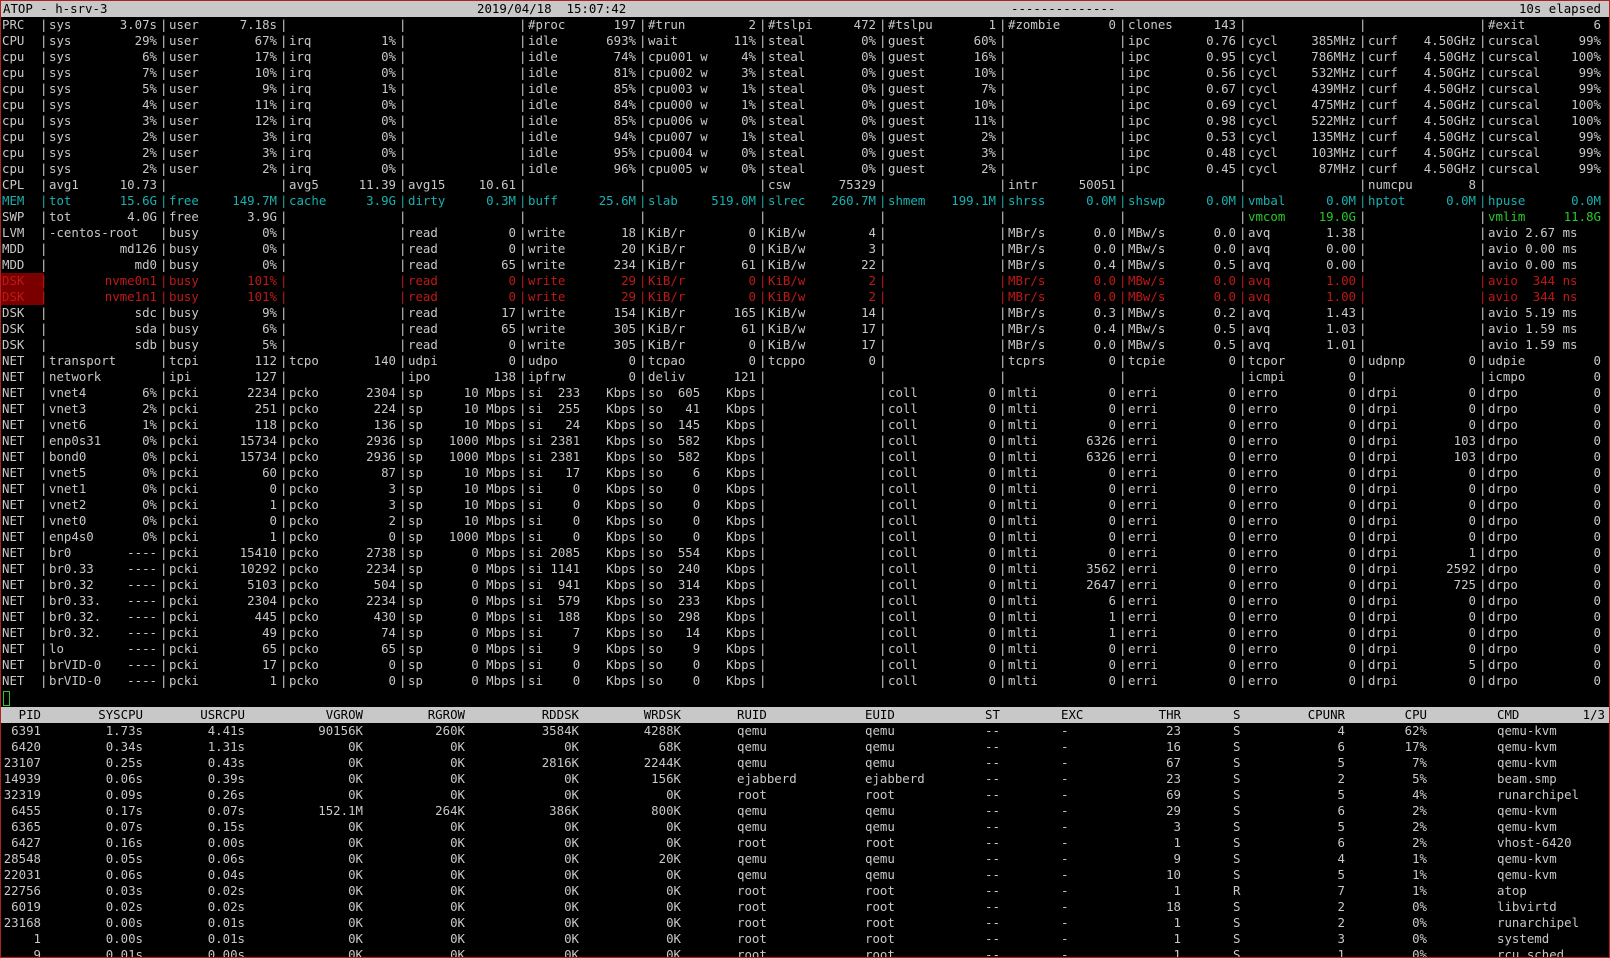 This screenshot has width=1610, height=958. I want to click on cell-pid: 32319, so click(22, 794).